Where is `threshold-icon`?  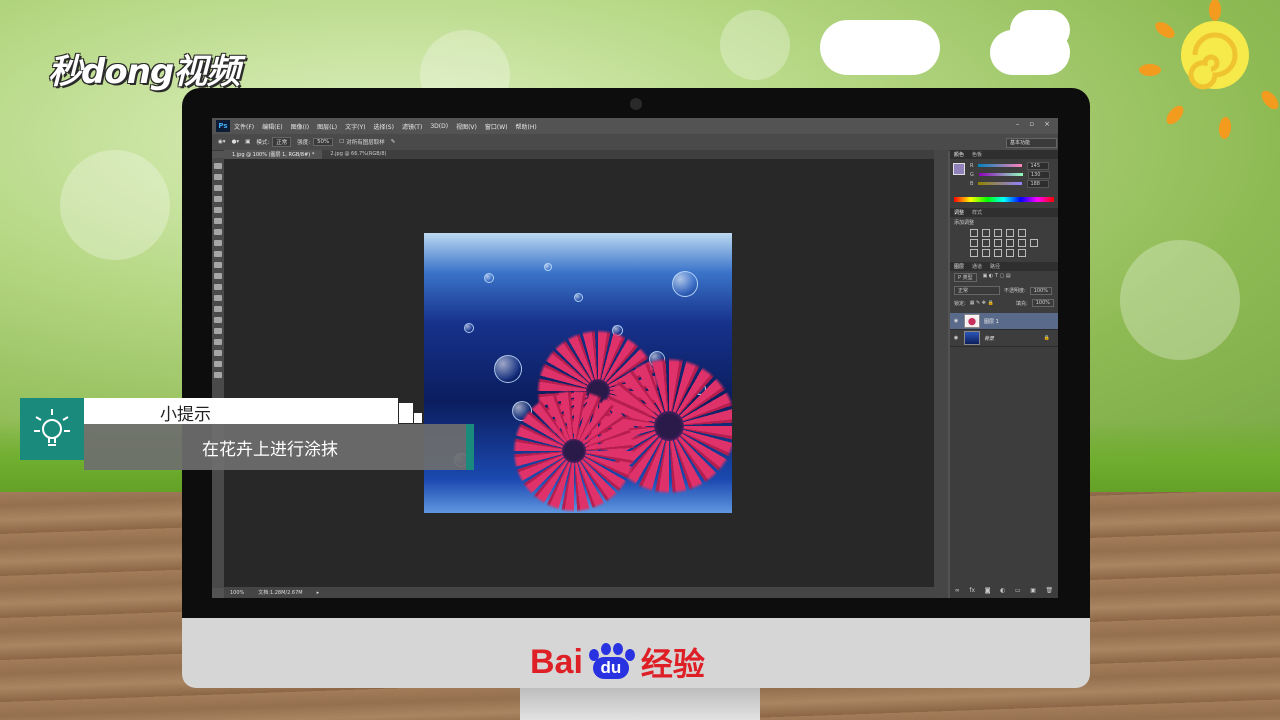
threshold-icon is located at coordinates (998, 253).